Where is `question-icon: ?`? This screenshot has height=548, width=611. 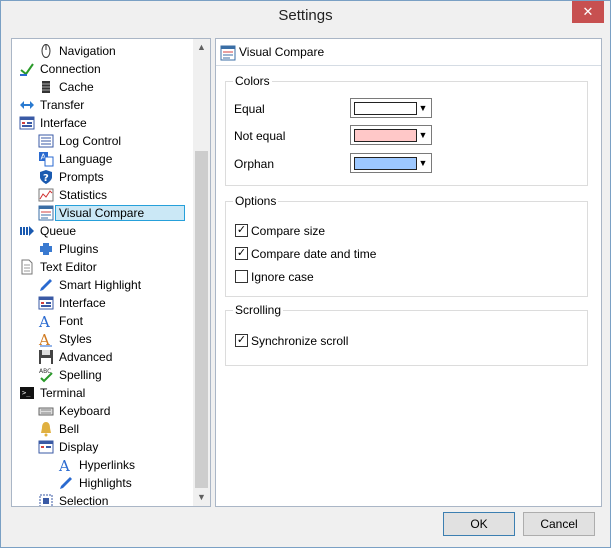
question-icon: ? is located at coordinates (46, 176).